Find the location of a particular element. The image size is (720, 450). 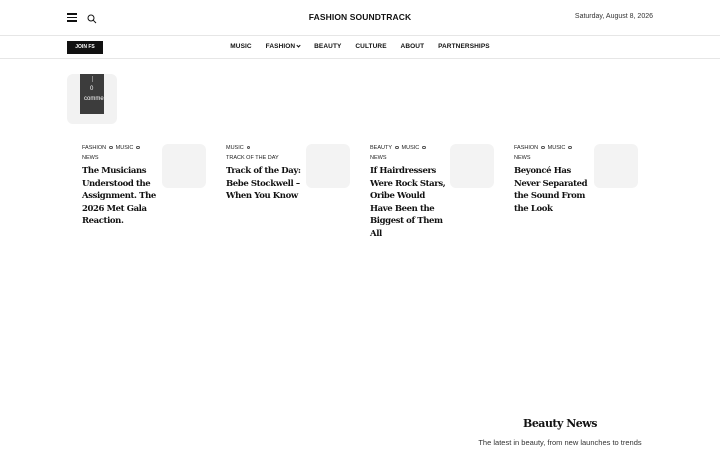

nav-item-label: MUSIC is located at coordinates (241, 46).